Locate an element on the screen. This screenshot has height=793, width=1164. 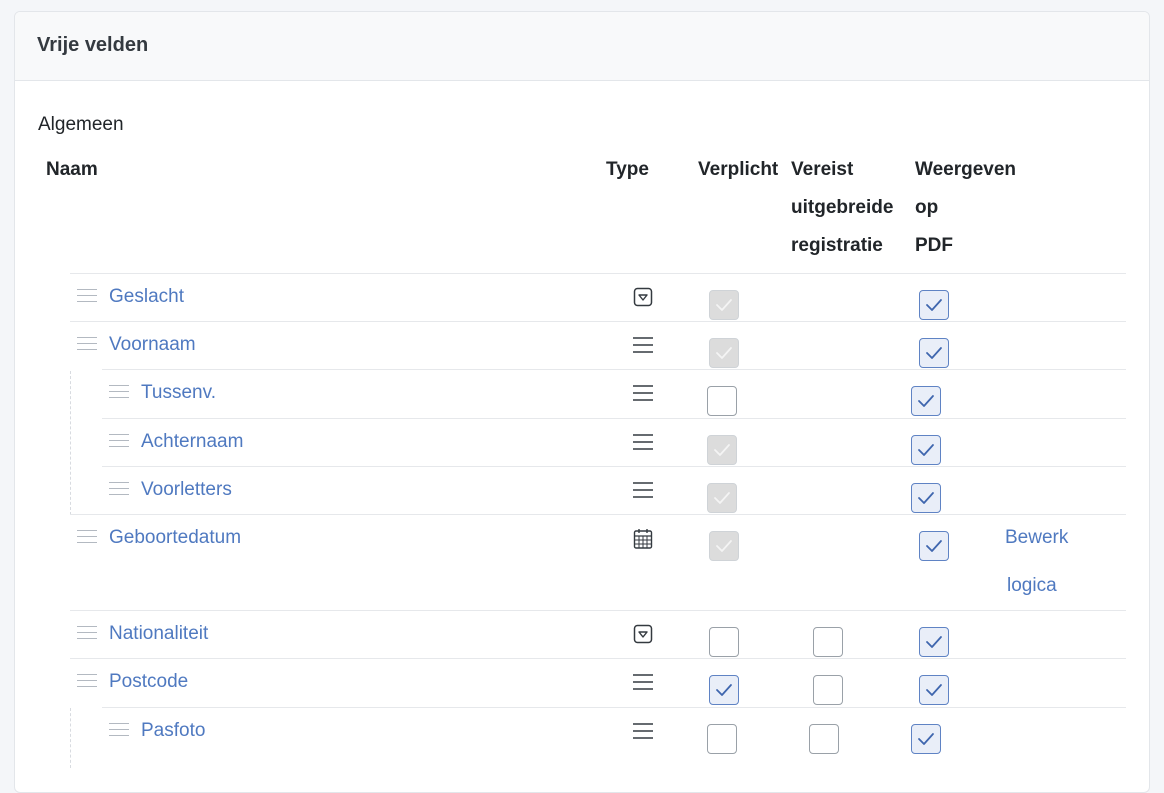
edit-logic-link-line2: logica is located at coordinates (1032, 586).